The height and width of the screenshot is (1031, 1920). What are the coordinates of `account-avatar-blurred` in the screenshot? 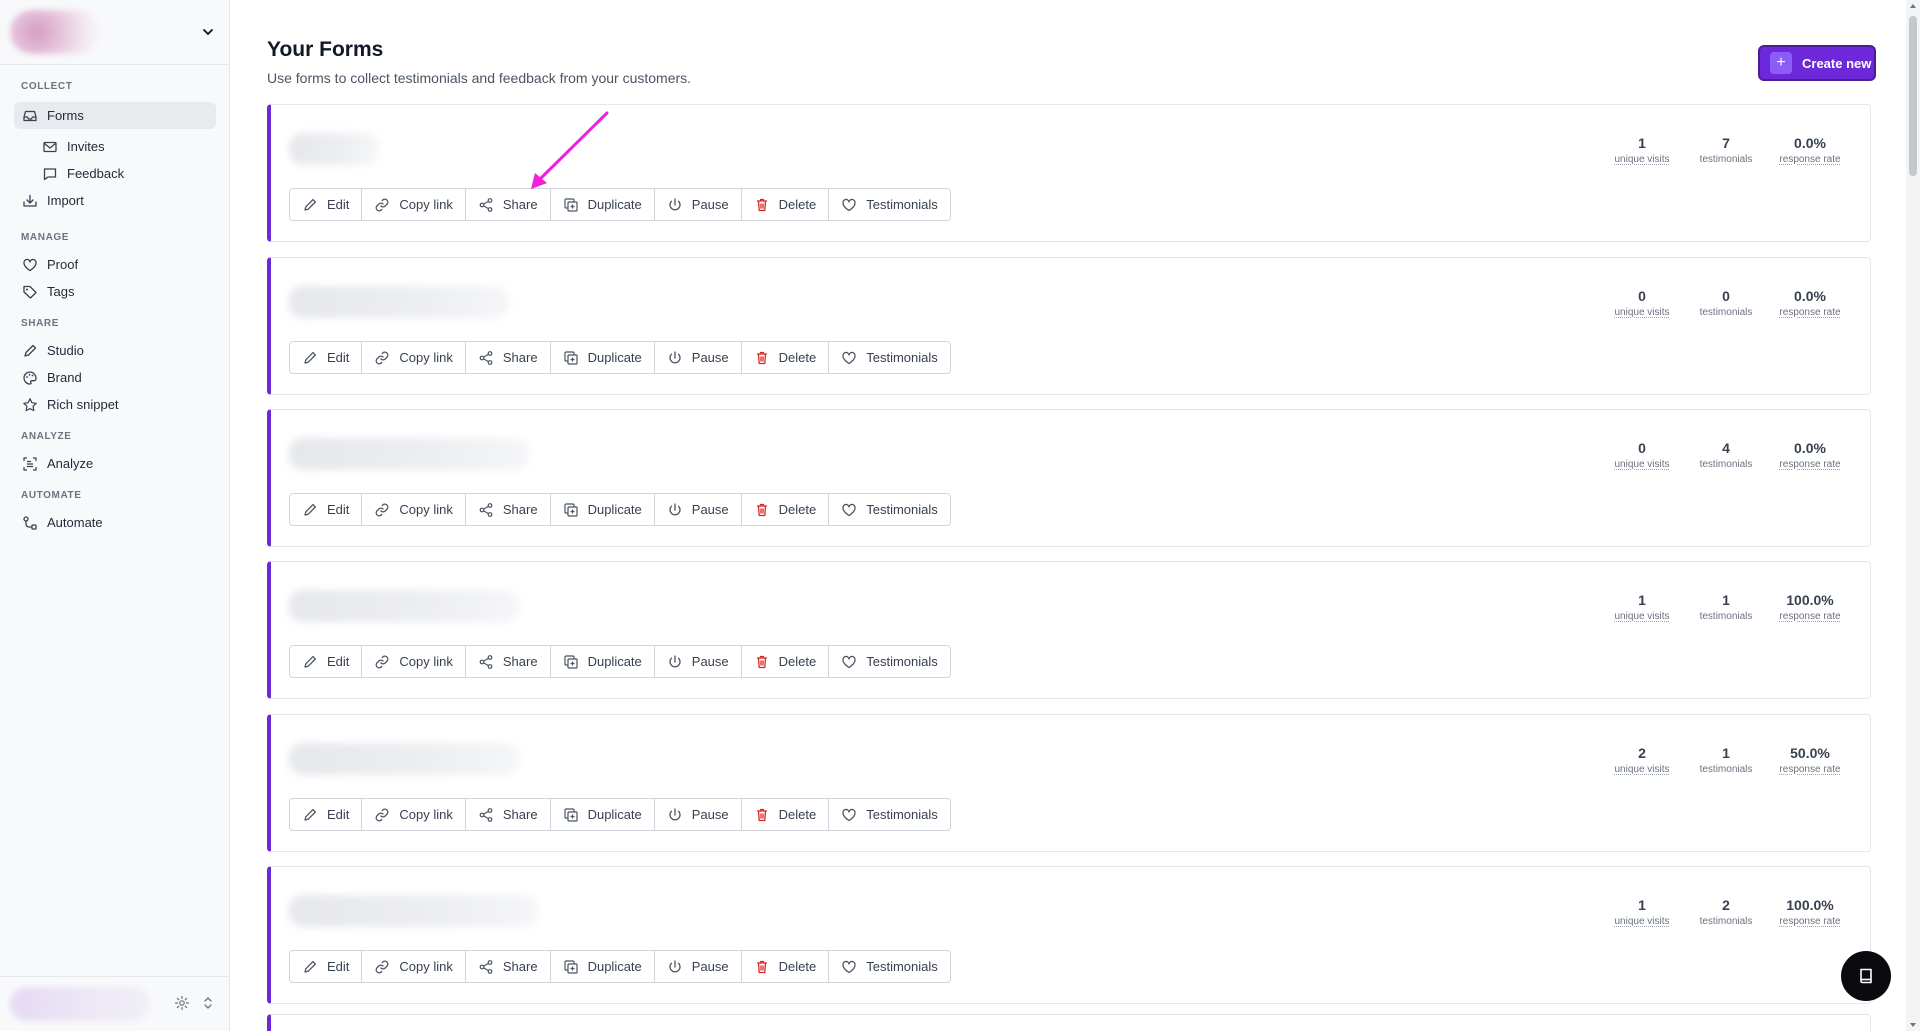 It's located at (80, 1004).